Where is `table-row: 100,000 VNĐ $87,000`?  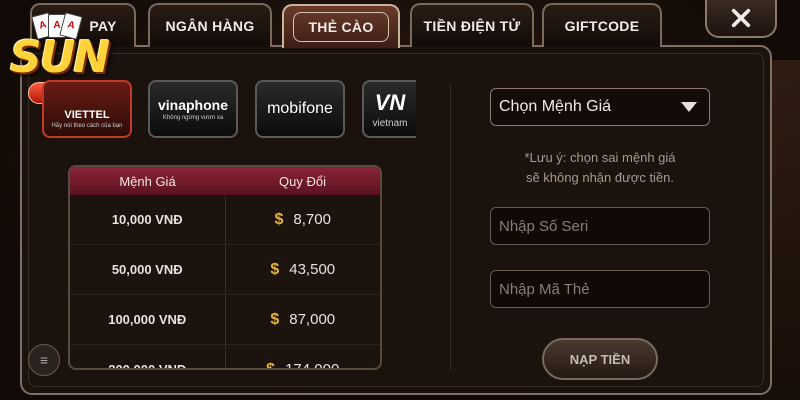
table-row: 100,000 VNĐ $87,000 is located at coordinates (225, 320).